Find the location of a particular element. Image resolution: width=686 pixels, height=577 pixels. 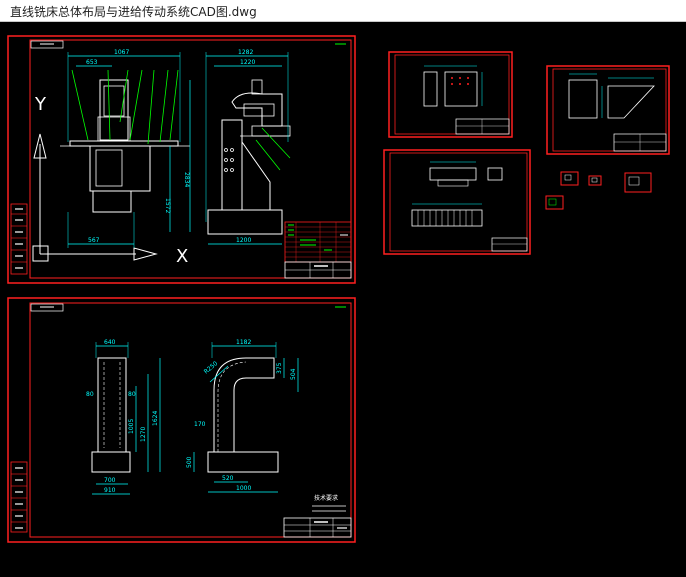

coordinate-axes: Y X is located at coordinates (110, 180).